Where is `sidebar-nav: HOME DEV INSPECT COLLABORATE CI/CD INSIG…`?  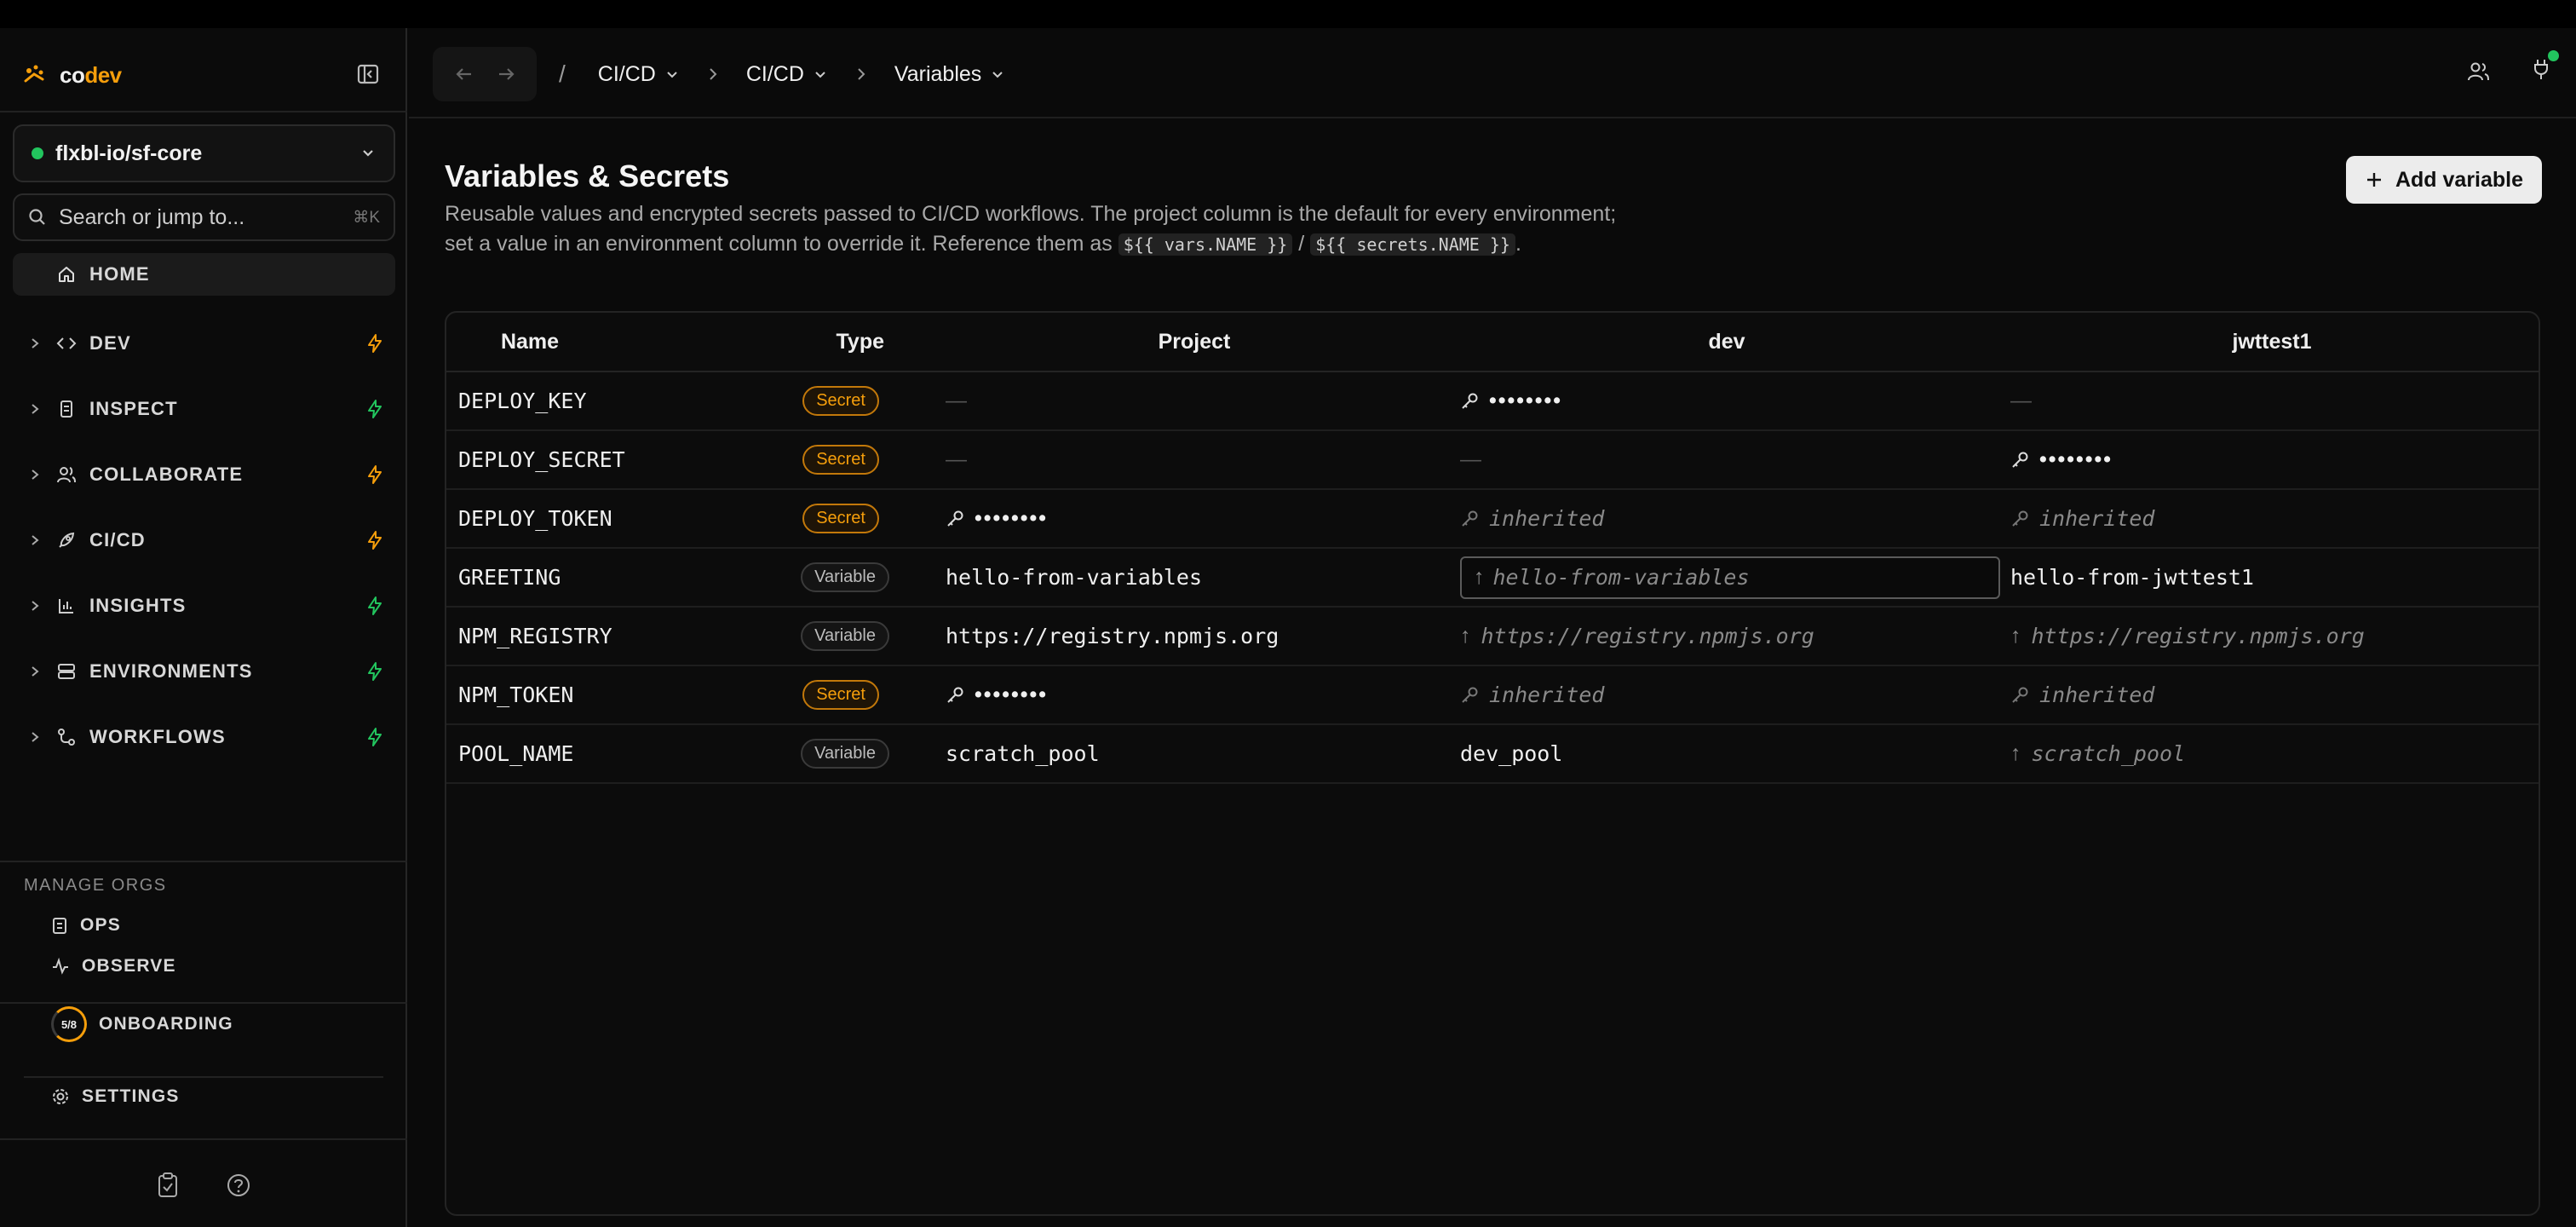 sidebar-nav: HOME DEV INSPECT COLLABORATE CI/CD INSIG… is located at coordinates (204, 511).